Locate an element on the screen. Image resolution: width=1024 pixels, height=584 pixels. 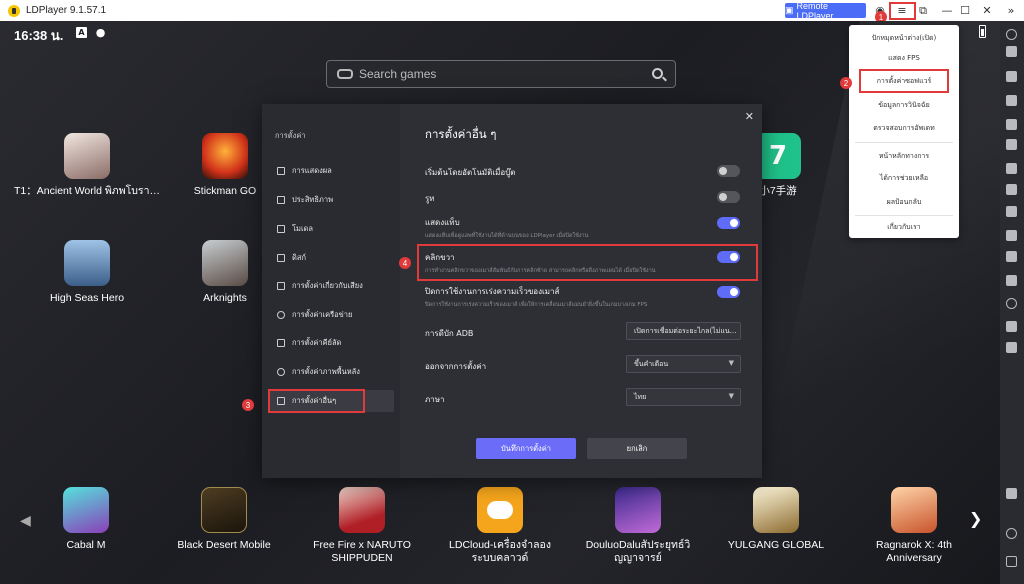
app-douluodalu: DouluoDaluสัประยุทธ์วิ ญญาจารย์ is located at coordinates (638, 526).